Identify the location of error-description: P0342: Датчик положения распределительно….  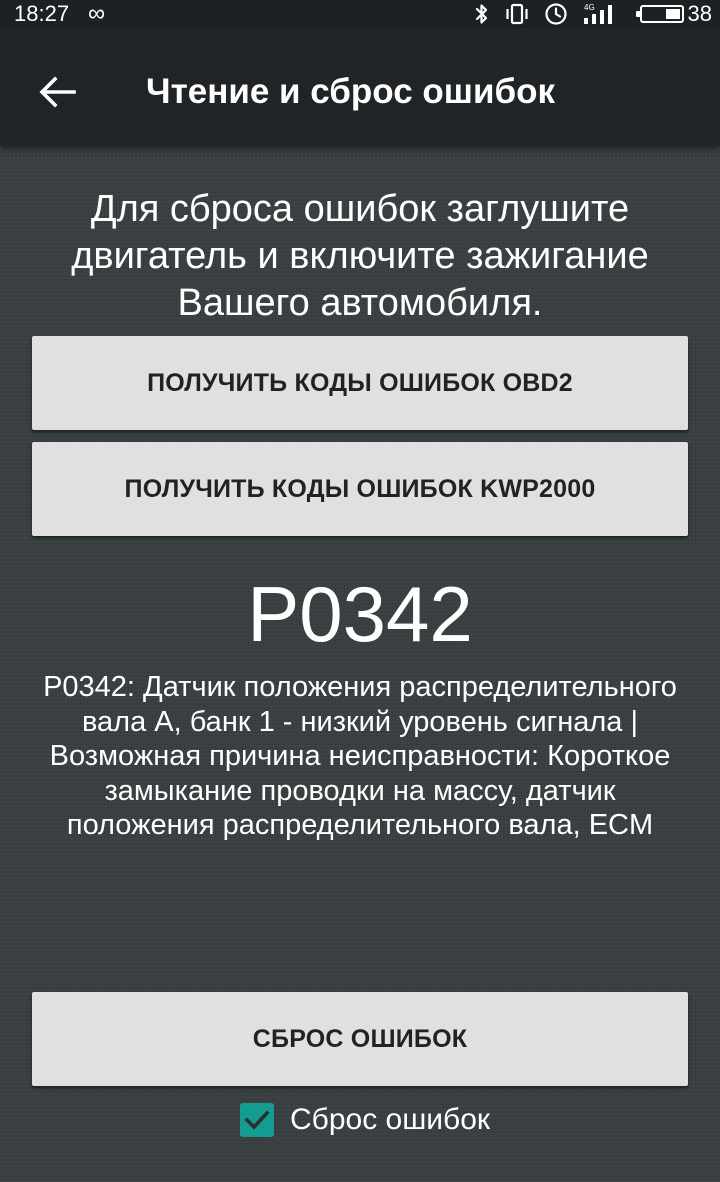
(360, 756).